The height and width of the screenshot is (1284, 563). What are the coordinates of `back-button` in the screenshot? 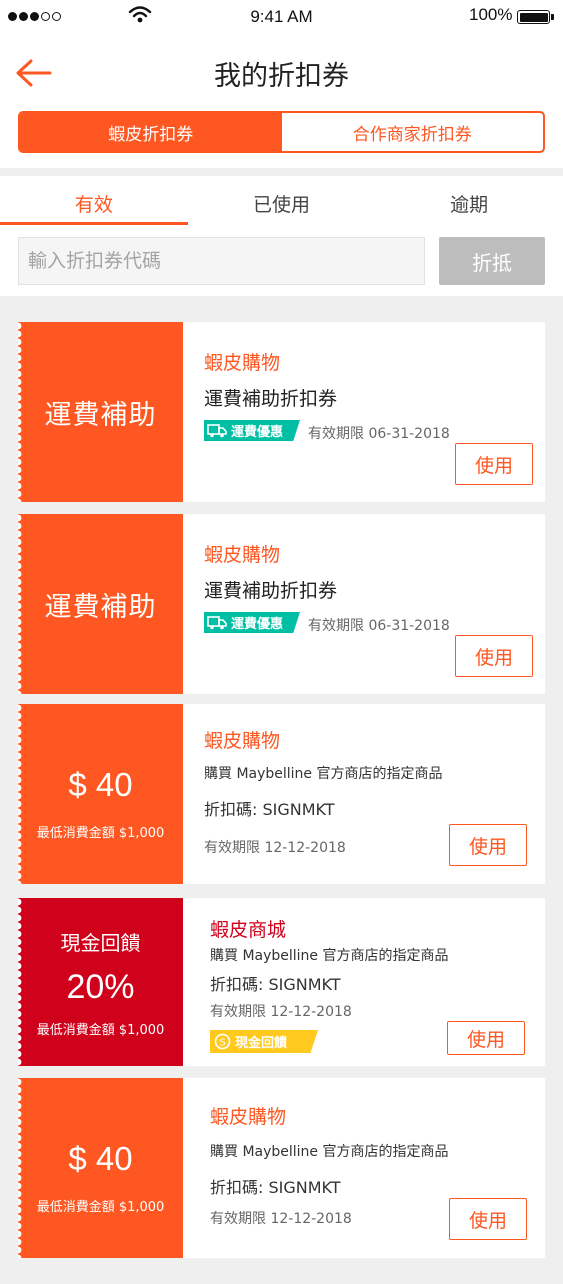 It's located at (34, 72).